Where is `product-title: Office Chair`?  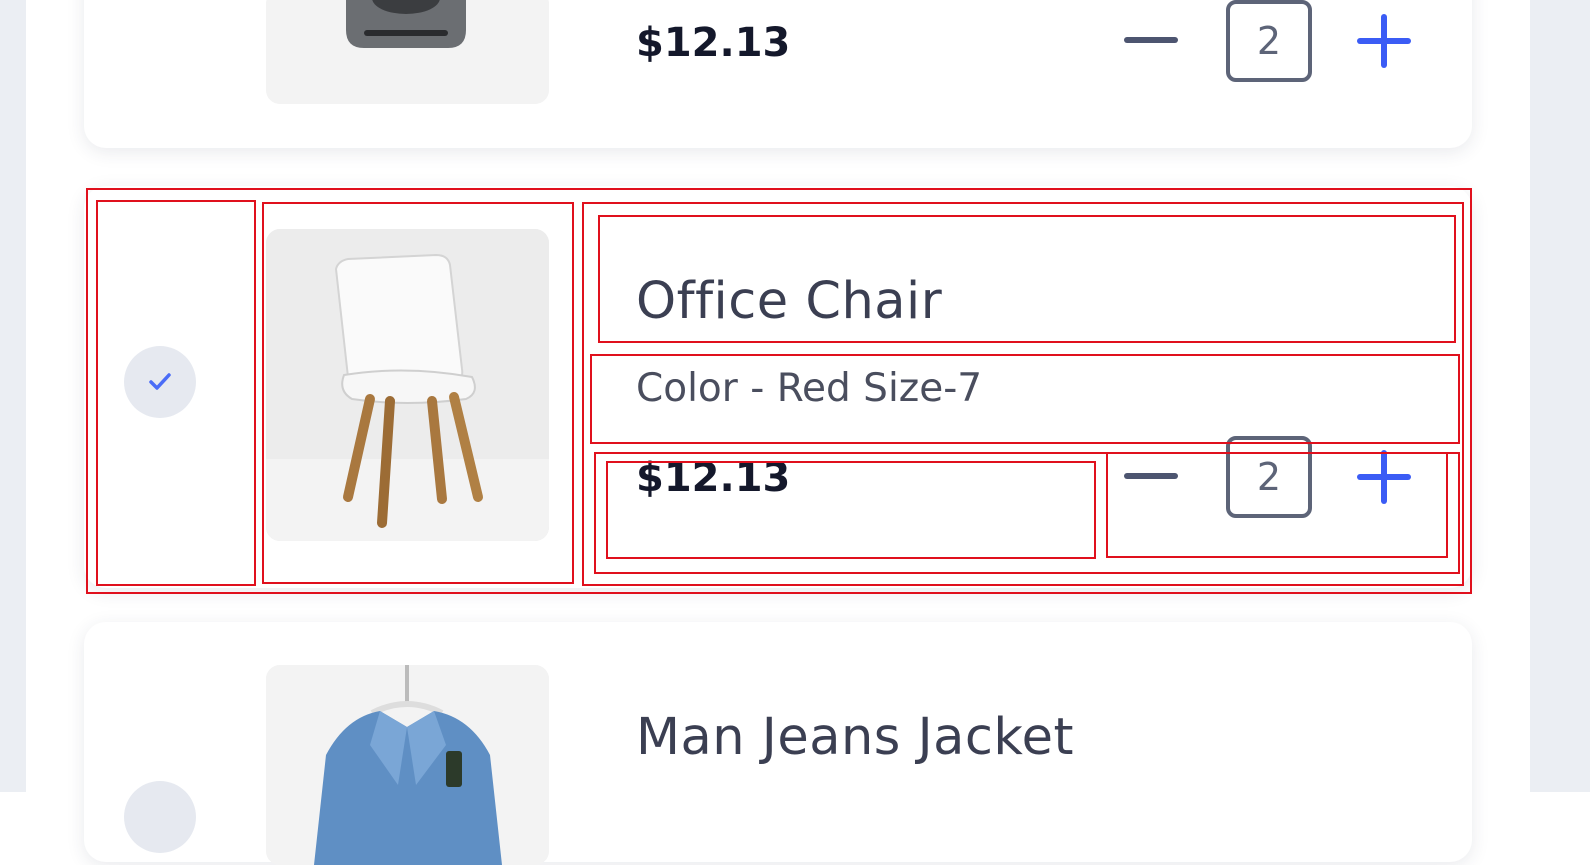
product-title: Office Chair is located at coordinates (789, 301).